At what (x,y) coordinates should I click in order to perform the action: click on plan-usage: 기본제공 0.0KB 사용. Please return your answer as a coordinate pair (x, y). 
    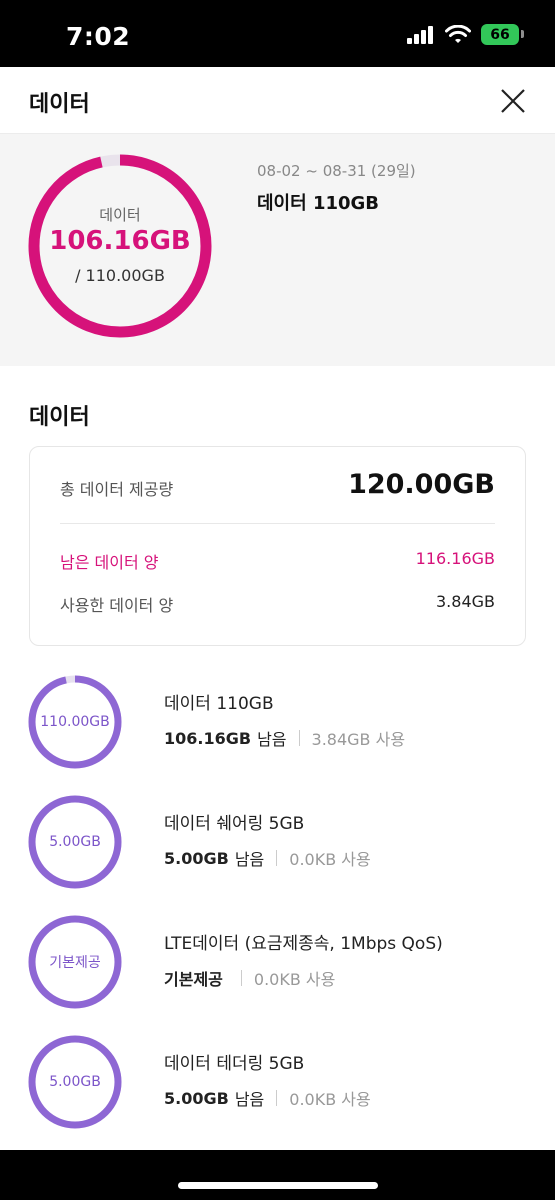
    Looking at the image, I should click on (249, 978).